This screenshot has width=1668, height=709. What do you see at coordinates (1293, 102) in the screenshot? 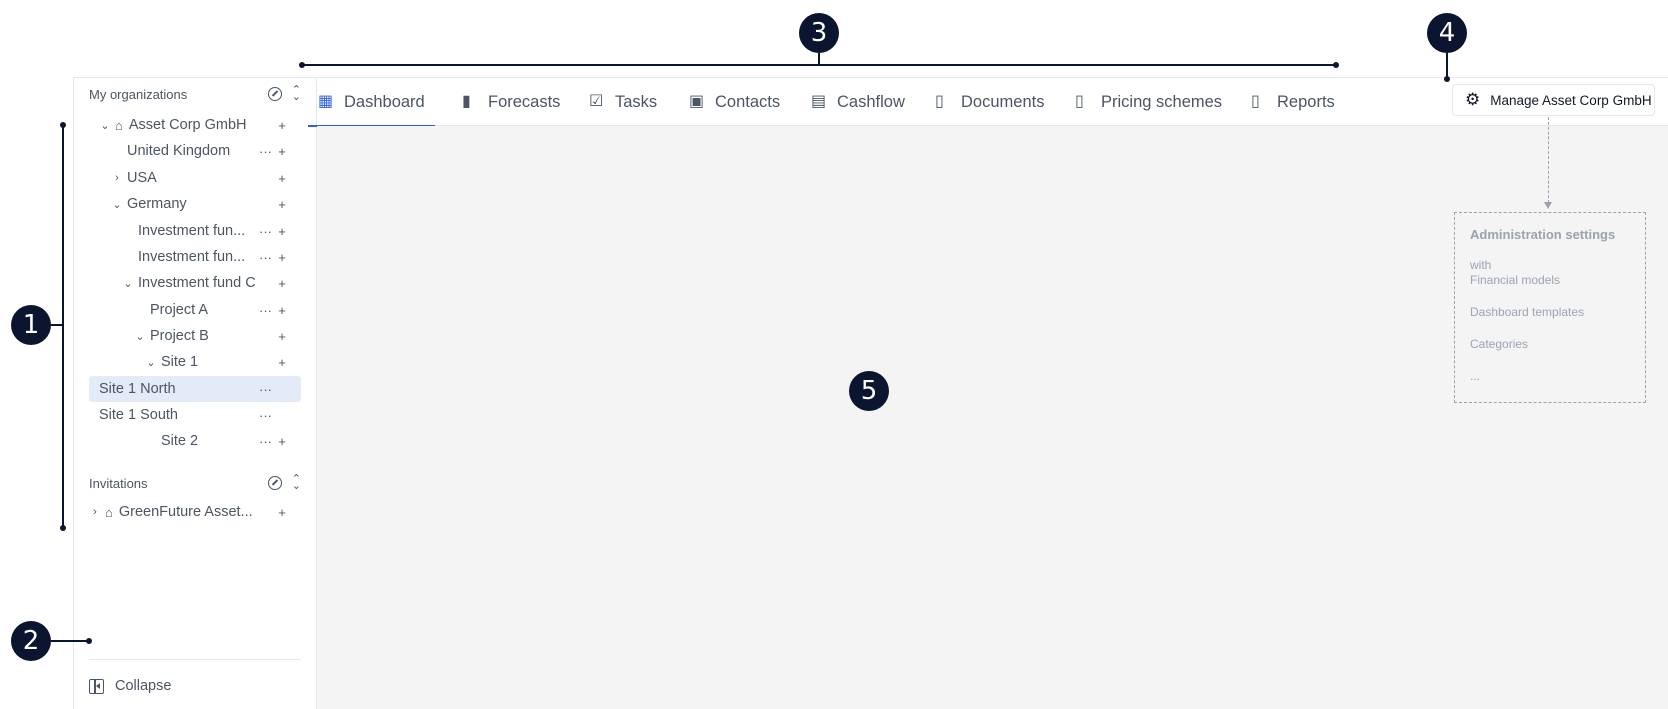
I see `tab-reports: ▯ Reports` at bounding box center [1293, 102].